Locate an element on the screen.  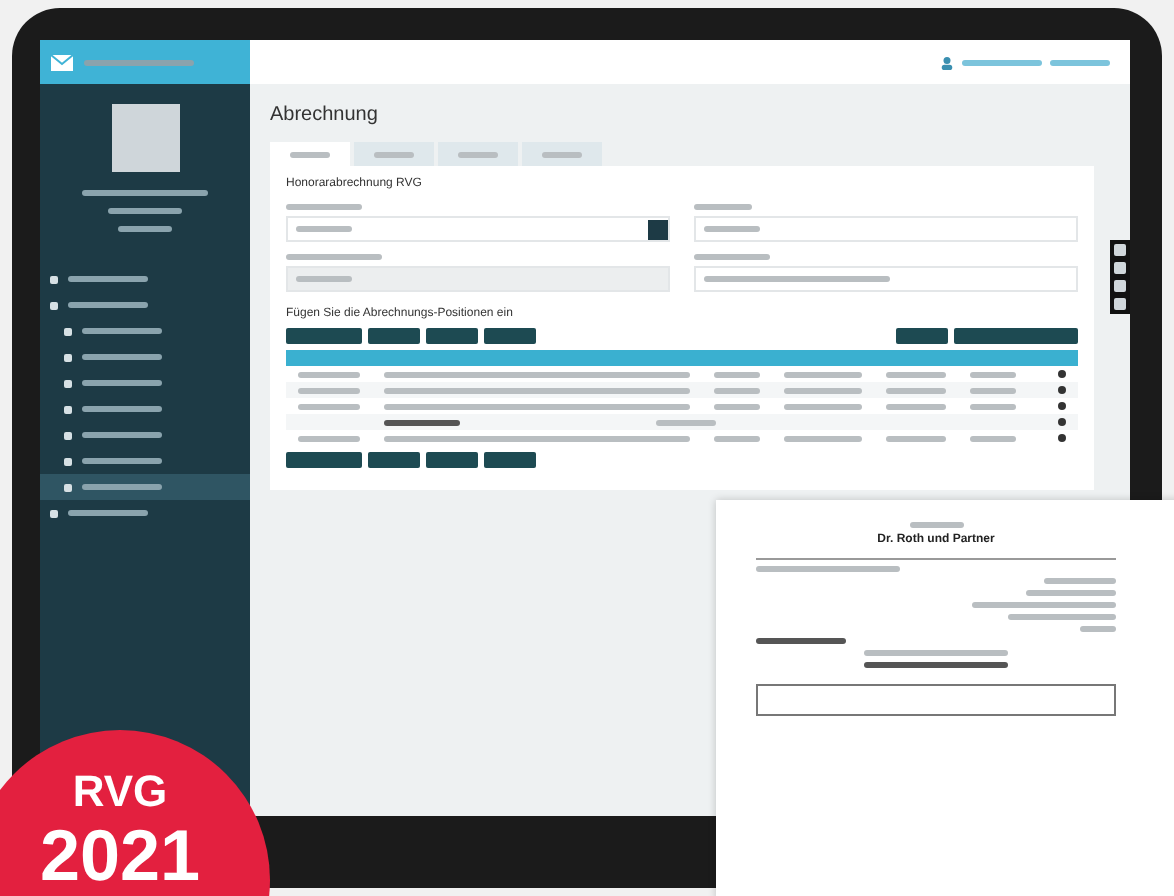
avatar-photo-placeholder is located at coordinates (145, 138).